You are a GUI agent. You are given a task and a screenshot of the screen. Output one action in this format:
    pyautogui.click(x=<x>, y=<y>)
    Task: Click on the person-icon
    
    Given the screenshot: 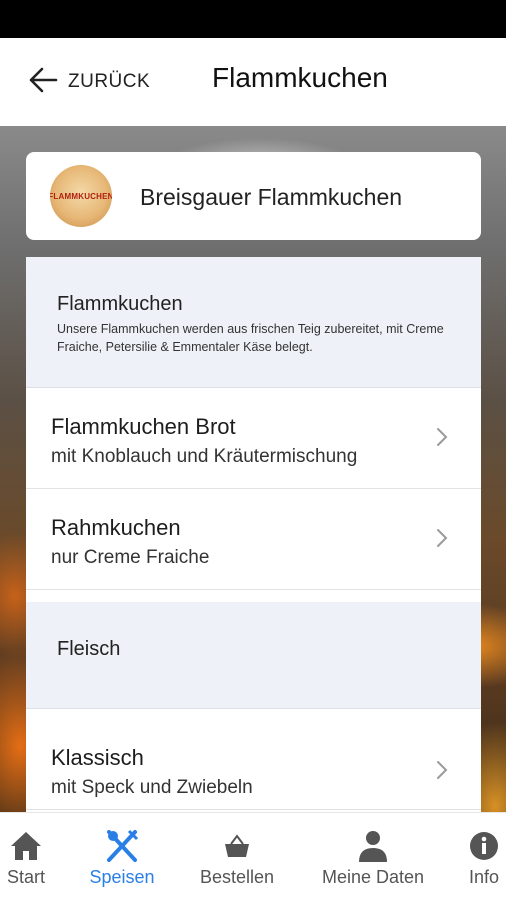 What is the action you would take?
    pyautogui.click(x=373, y=846)
    